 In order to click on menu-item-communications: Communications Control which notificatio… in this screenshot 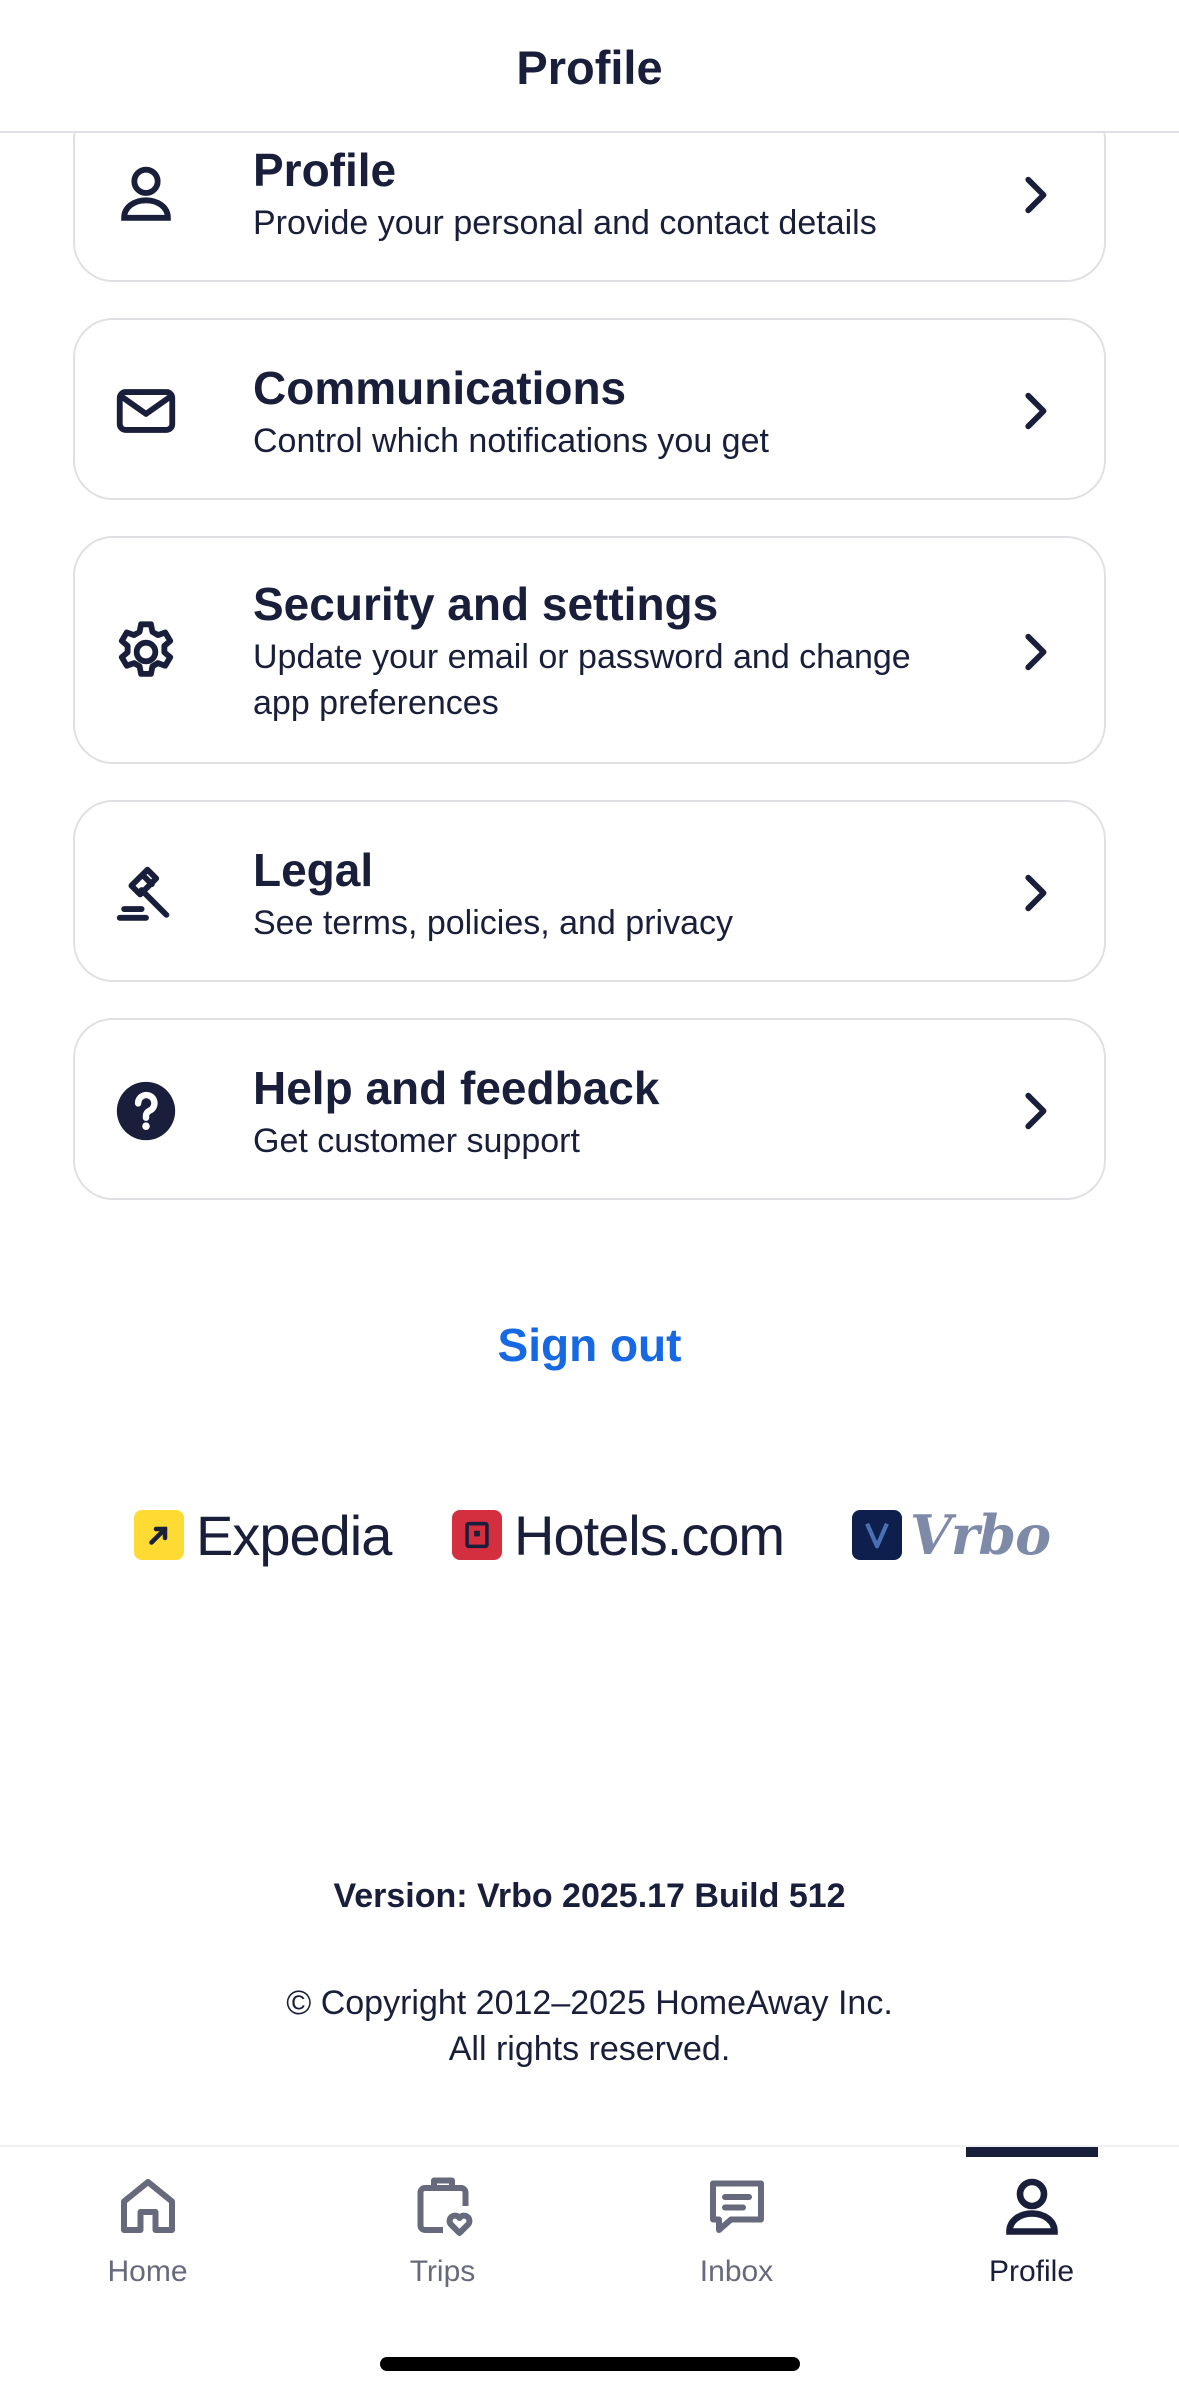, I will do `click(589, 409)`.